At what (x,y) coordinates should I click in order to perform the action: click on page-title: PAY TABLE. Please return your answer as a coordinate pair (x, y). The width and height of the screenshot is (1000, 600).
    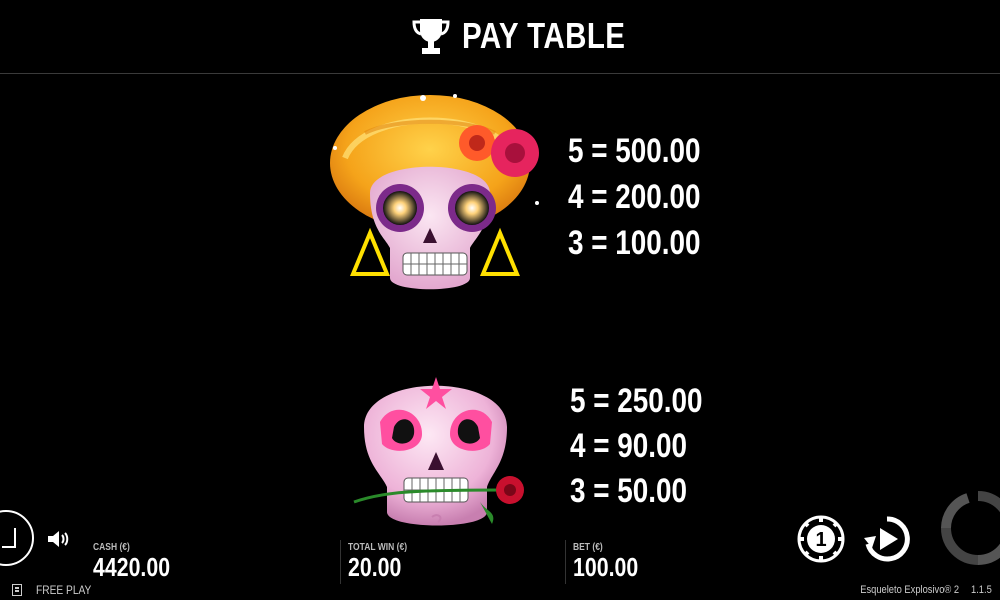
    Looking at the image, I should click on (544, 35).